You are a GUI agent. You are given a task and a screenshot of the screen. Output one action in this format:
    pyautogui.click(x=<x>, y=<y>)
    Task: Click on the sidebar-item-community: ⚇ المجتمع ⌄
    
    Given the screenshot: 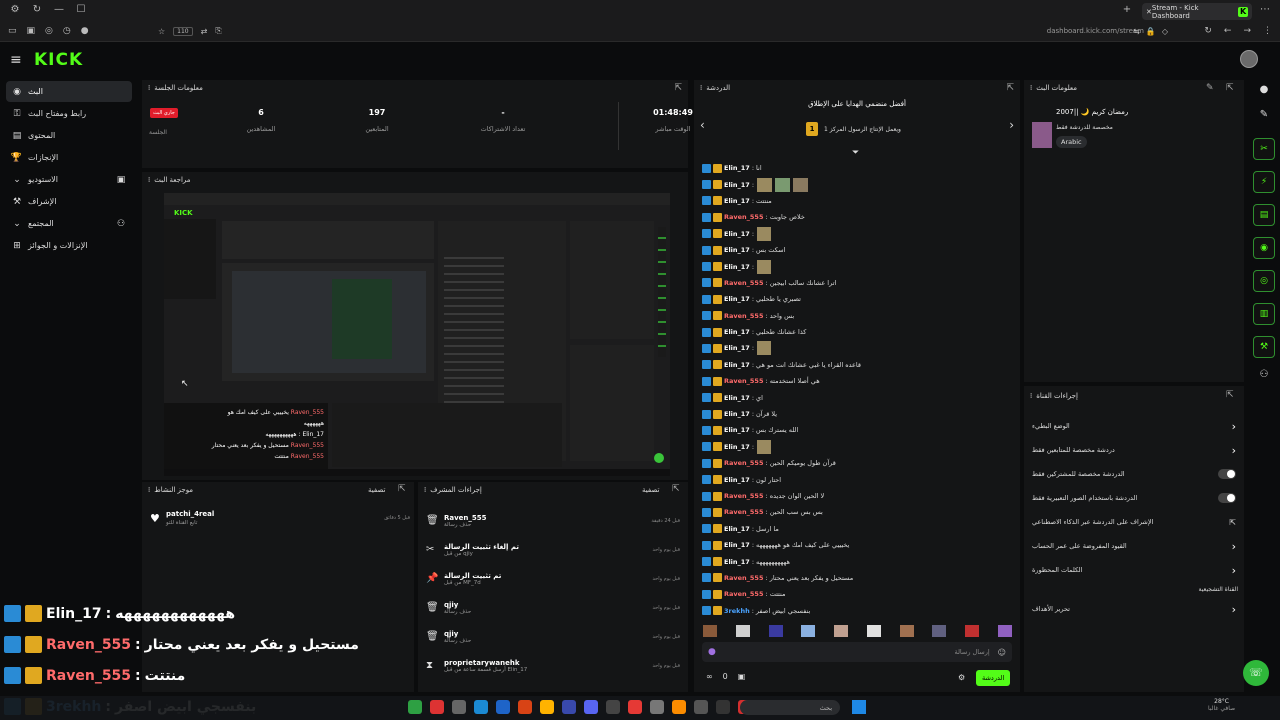 What is the action you would take?
    pyautogui.click(x=69, y=223)
    